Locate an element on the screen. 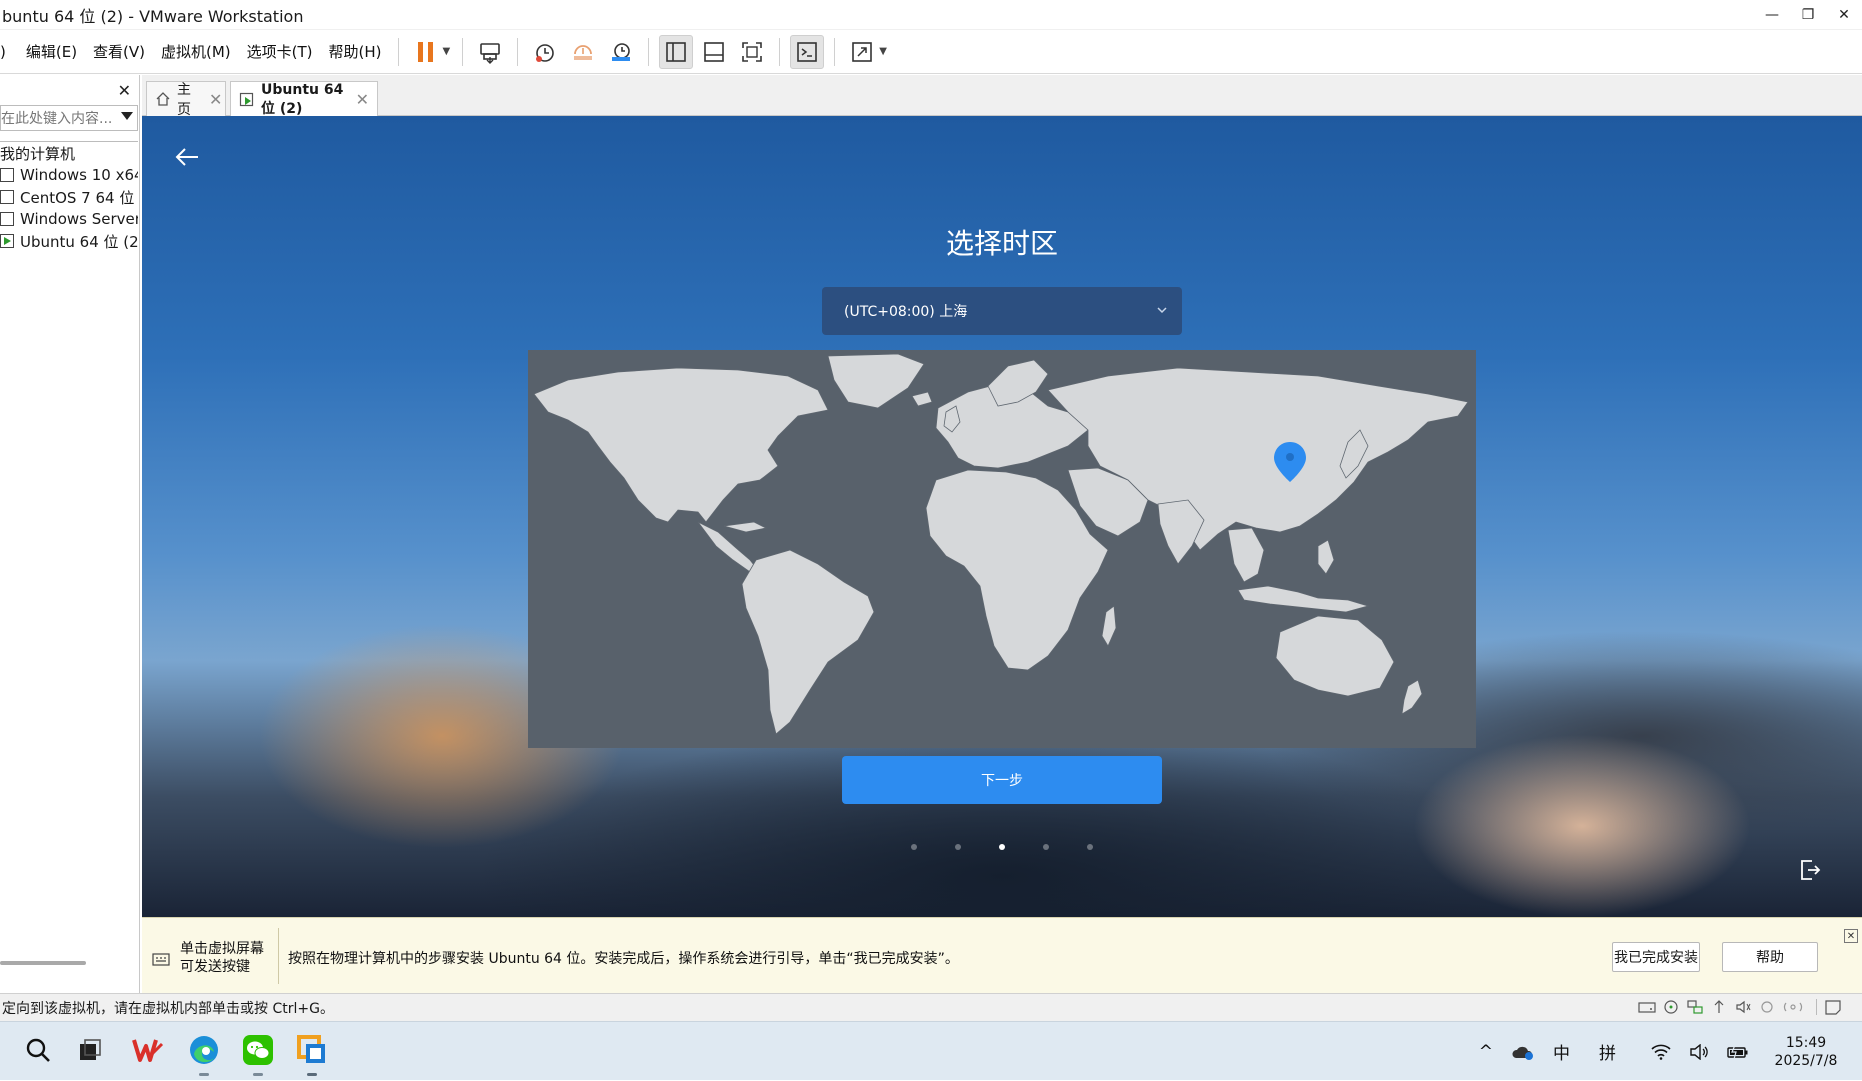  tree-item-vm: CentOS 7 64 位 is located at coordinates (69, 197).